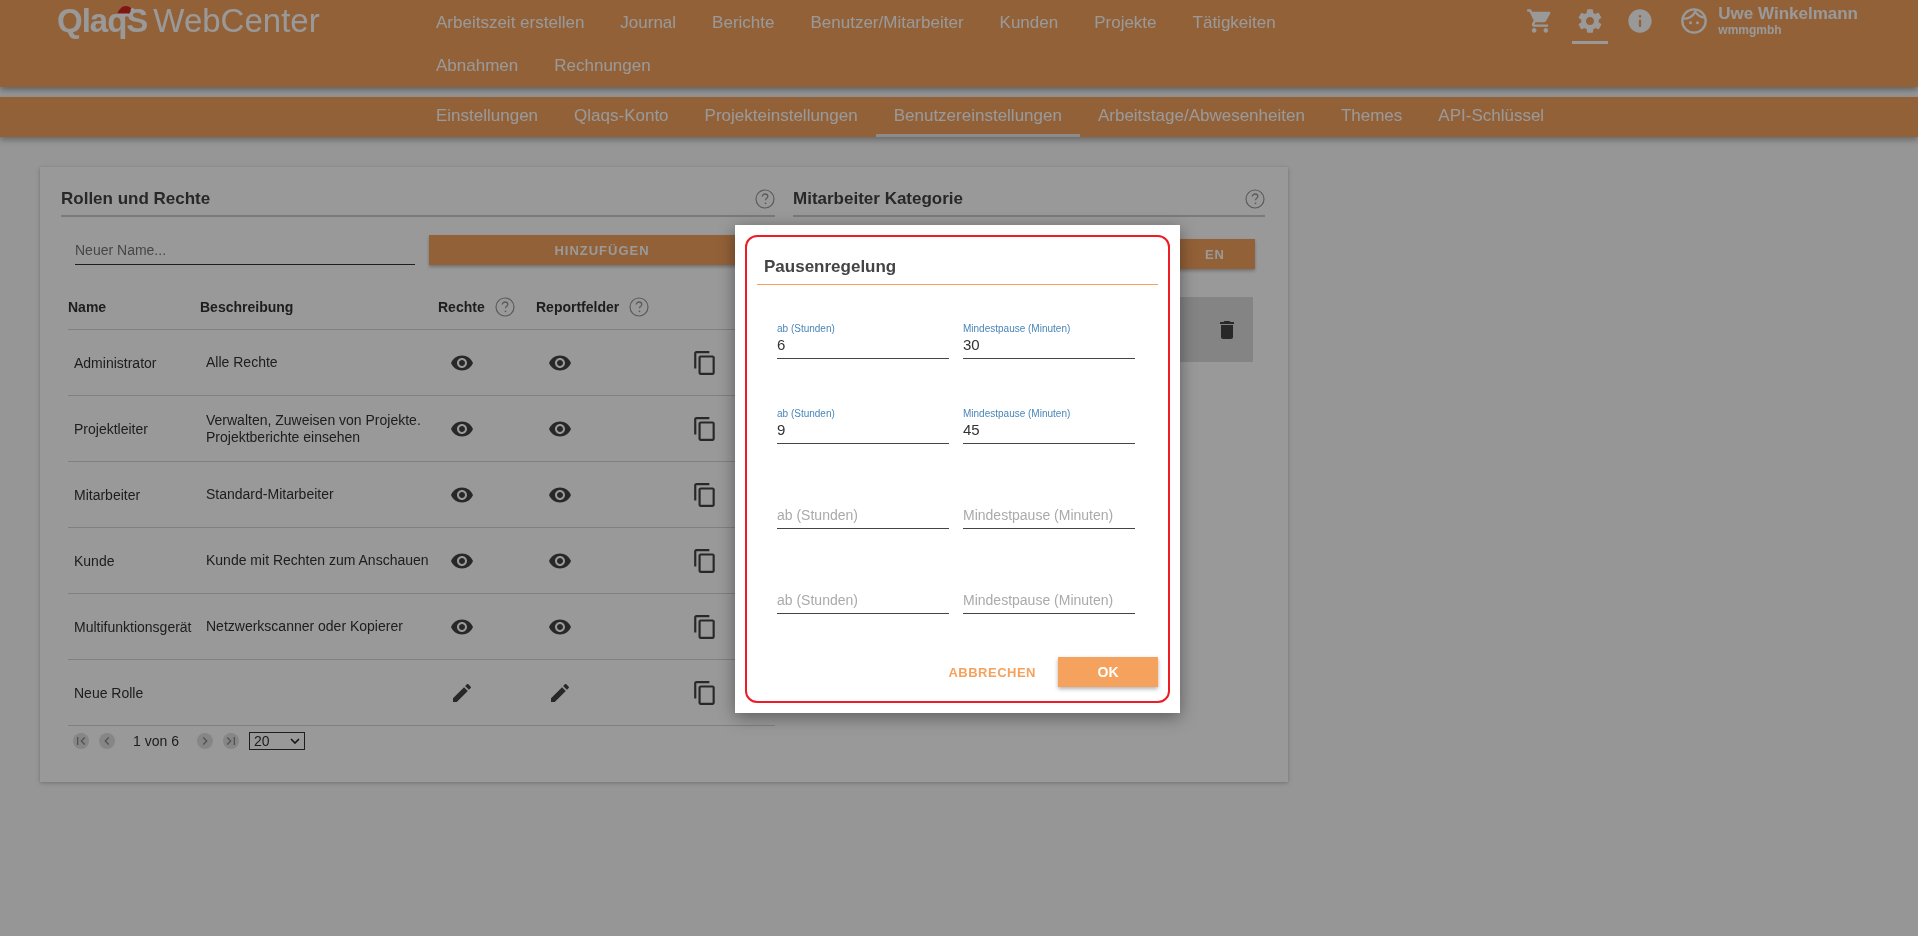 Image resolution: width=1918 pixels, height=936 pixels. Describe the element at coordinates (977, 117) in the screenshot. I see `settings-tab: Benutzereinstellungen` at that location.